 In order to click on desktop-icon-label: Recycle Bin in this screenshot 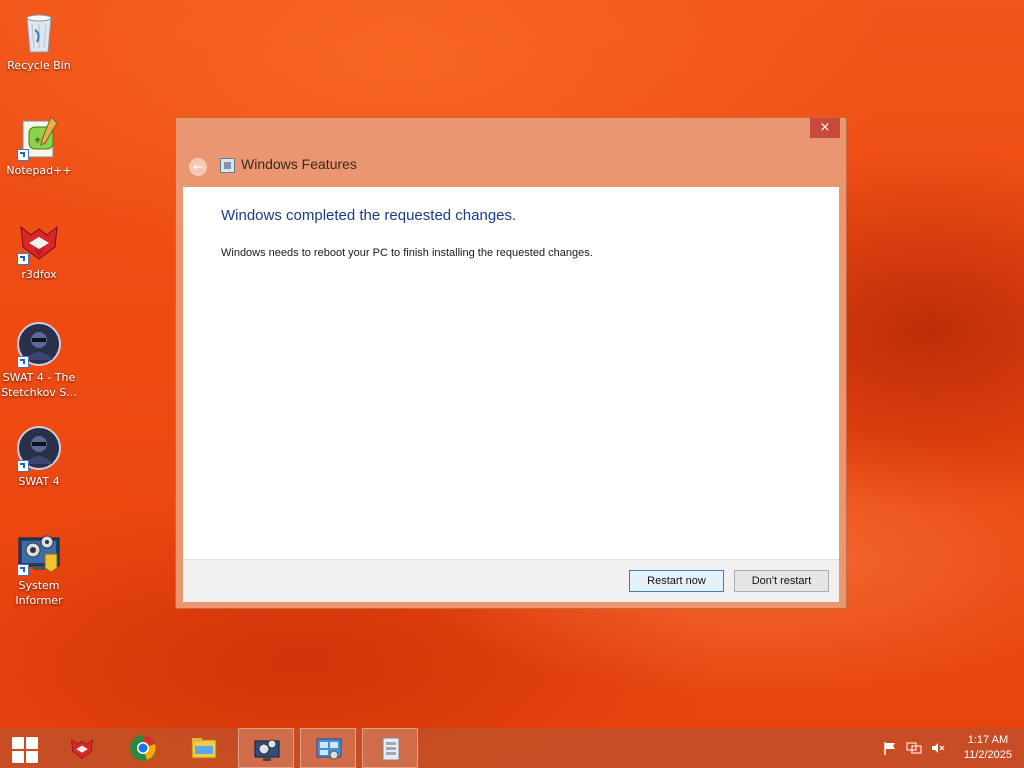, I will do `click(39, 65)`.